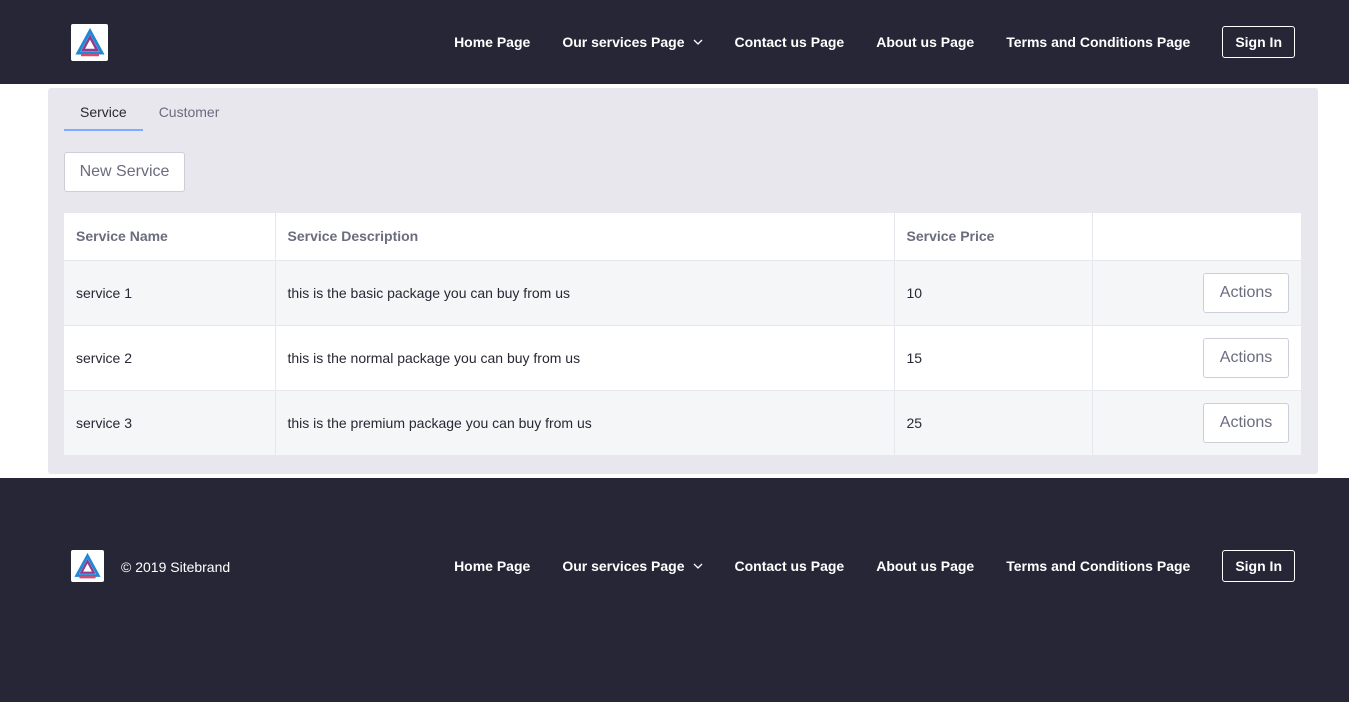 This screenshot has width=1349, height=702. Describe the element at coordinates (170, 237) in the screenshot. I see `col-service-name: Service Name` at that location.